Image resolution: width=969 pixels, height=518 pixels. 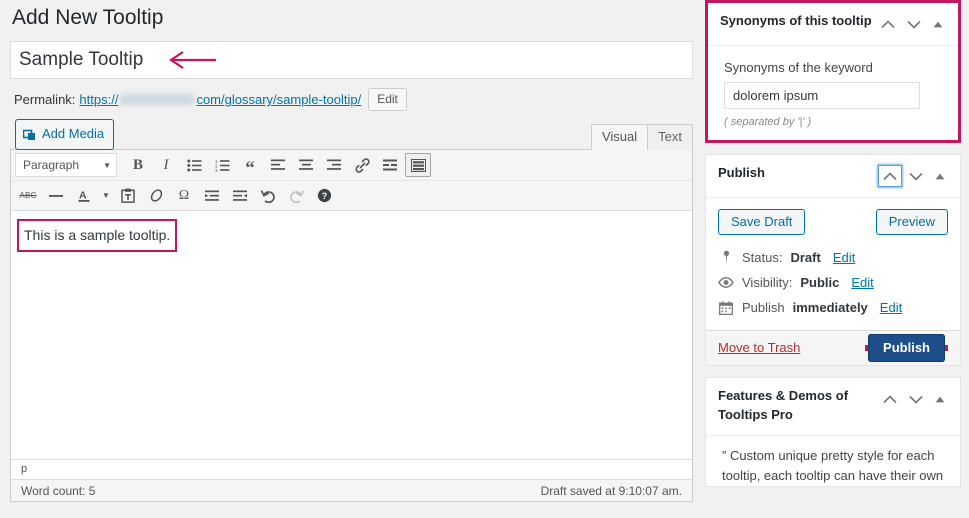 What do you see at coordinates (833, 221) in the screenshot?
I see `publish-actions-row: Save Draft Preview` at bounding box center [833, 221].